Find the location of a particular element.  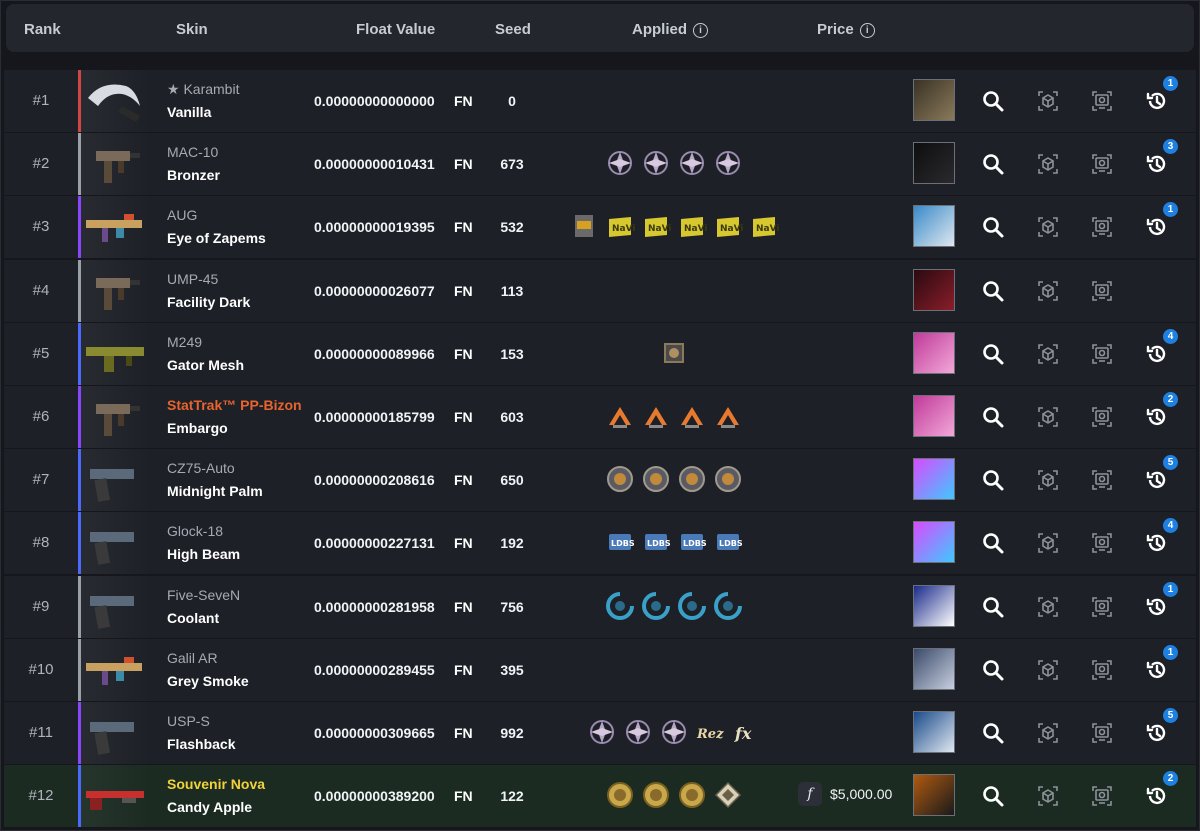

sticker-rez-icon: Rez is located at coordinates (710, 732).